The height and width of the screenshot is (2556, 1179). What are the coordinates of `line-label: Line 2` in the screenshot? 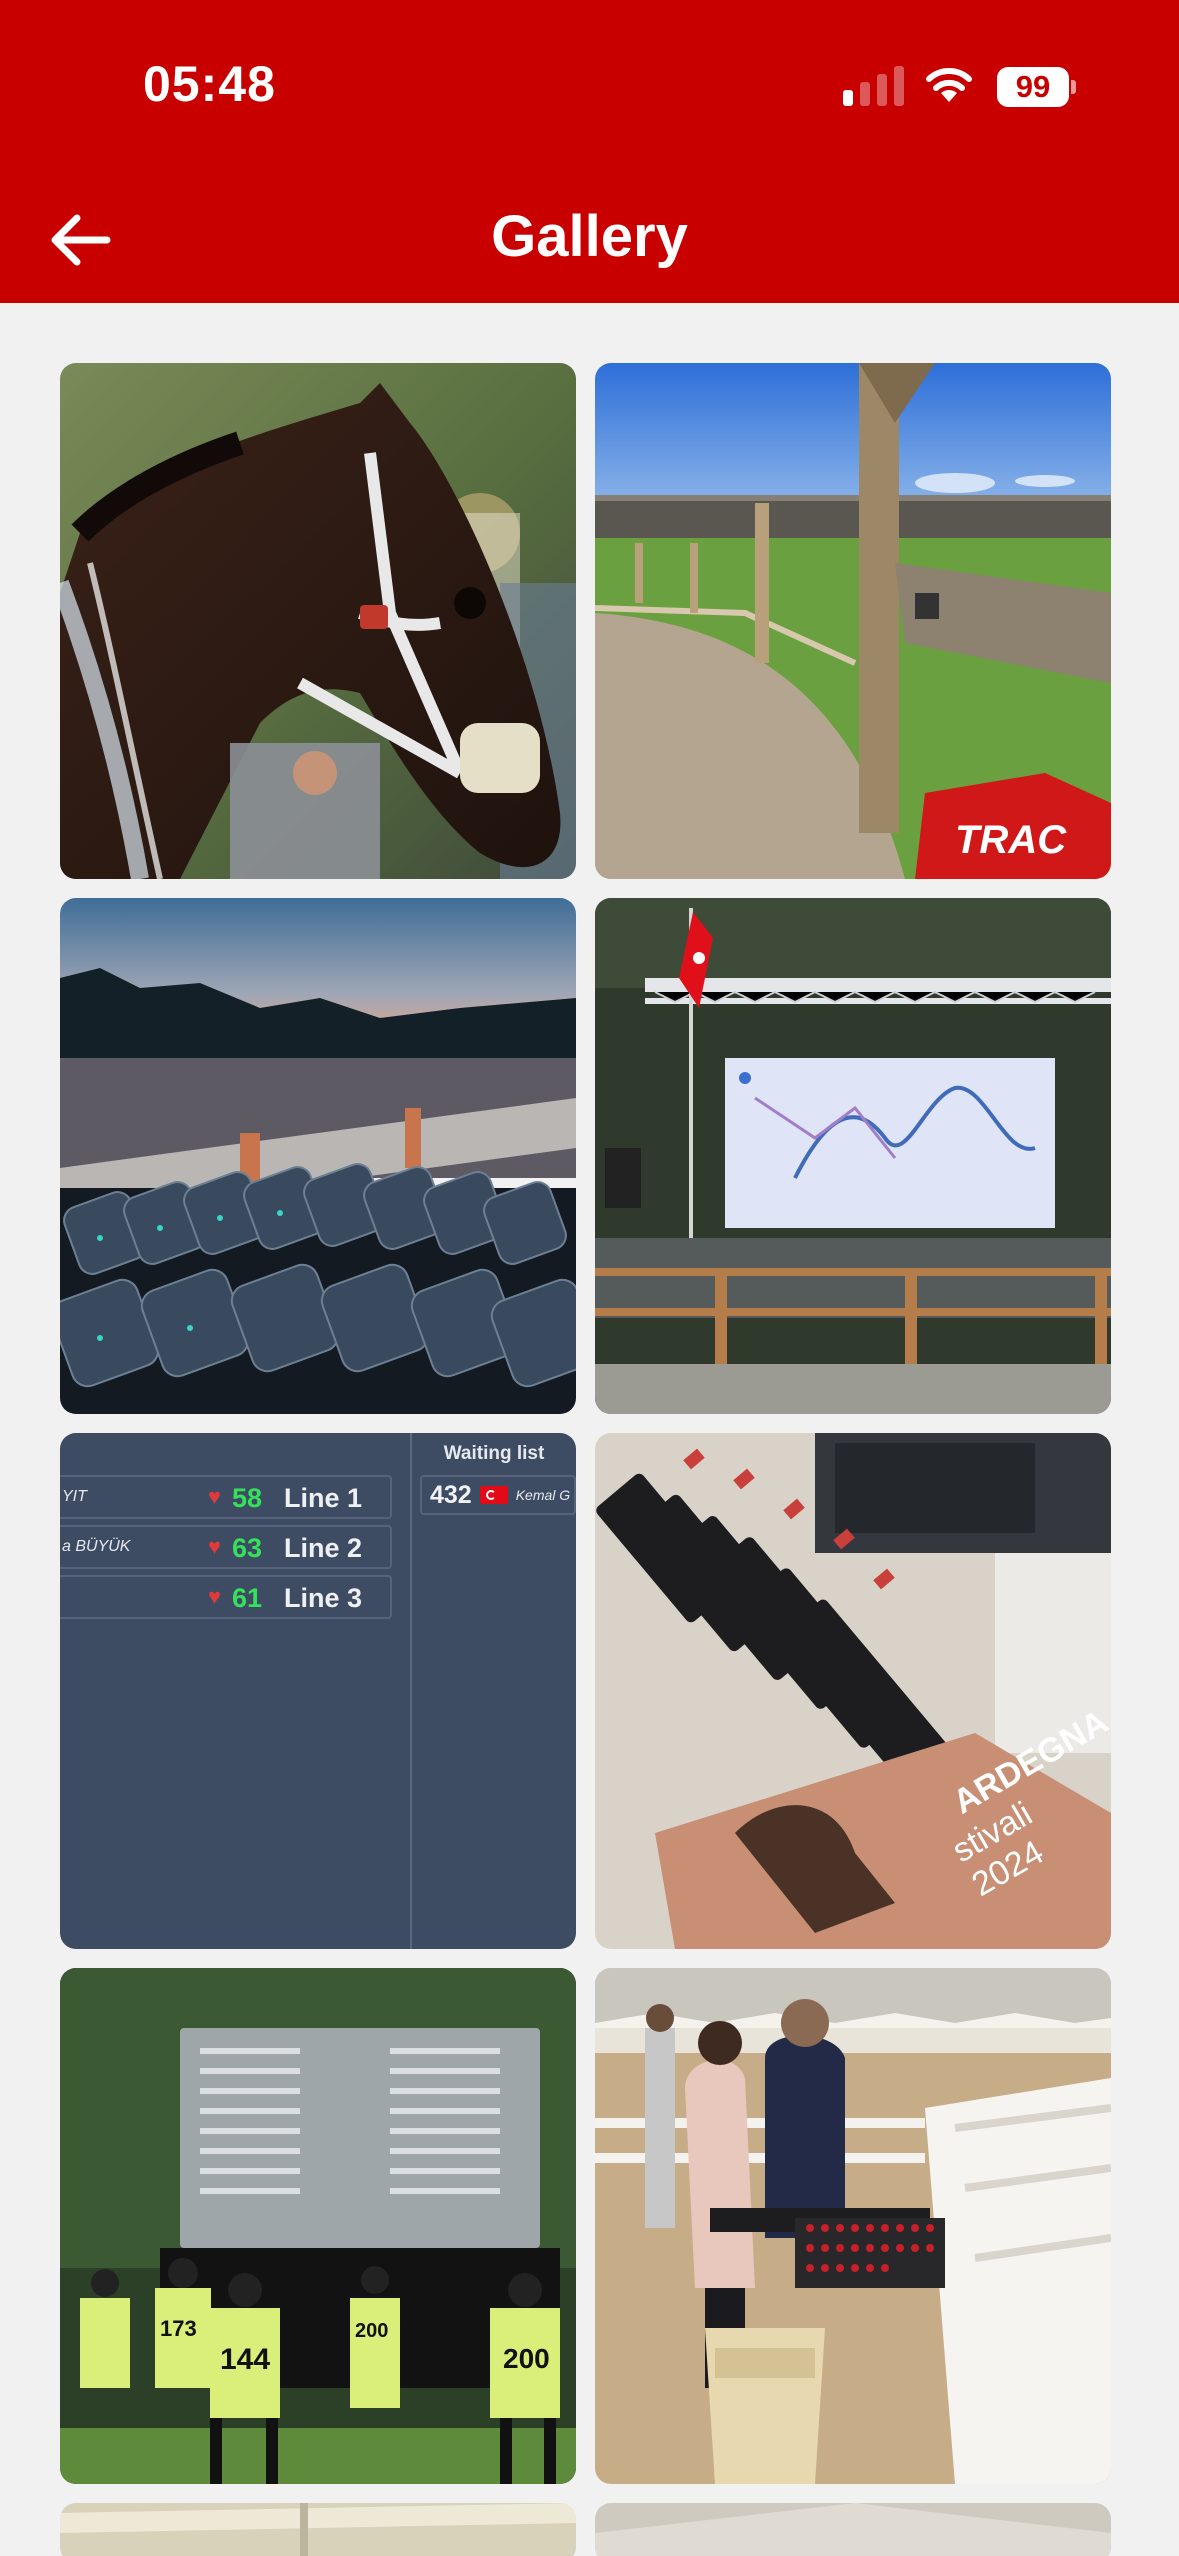 It's located at (323, 1548).